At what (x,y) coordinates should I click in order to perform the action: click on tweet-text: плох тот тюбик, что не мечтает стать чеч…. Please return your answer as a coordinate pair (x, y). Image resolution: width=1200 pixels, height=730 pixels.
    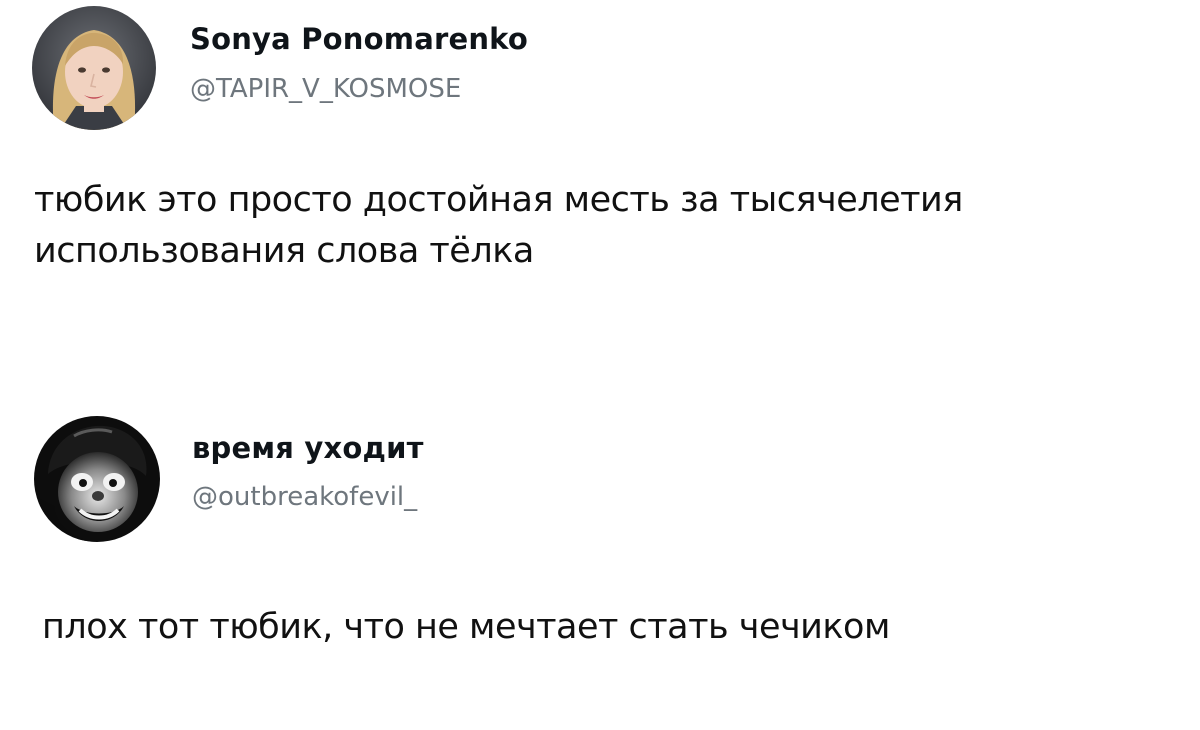
    Looking at the image, I should click on (466, 627).